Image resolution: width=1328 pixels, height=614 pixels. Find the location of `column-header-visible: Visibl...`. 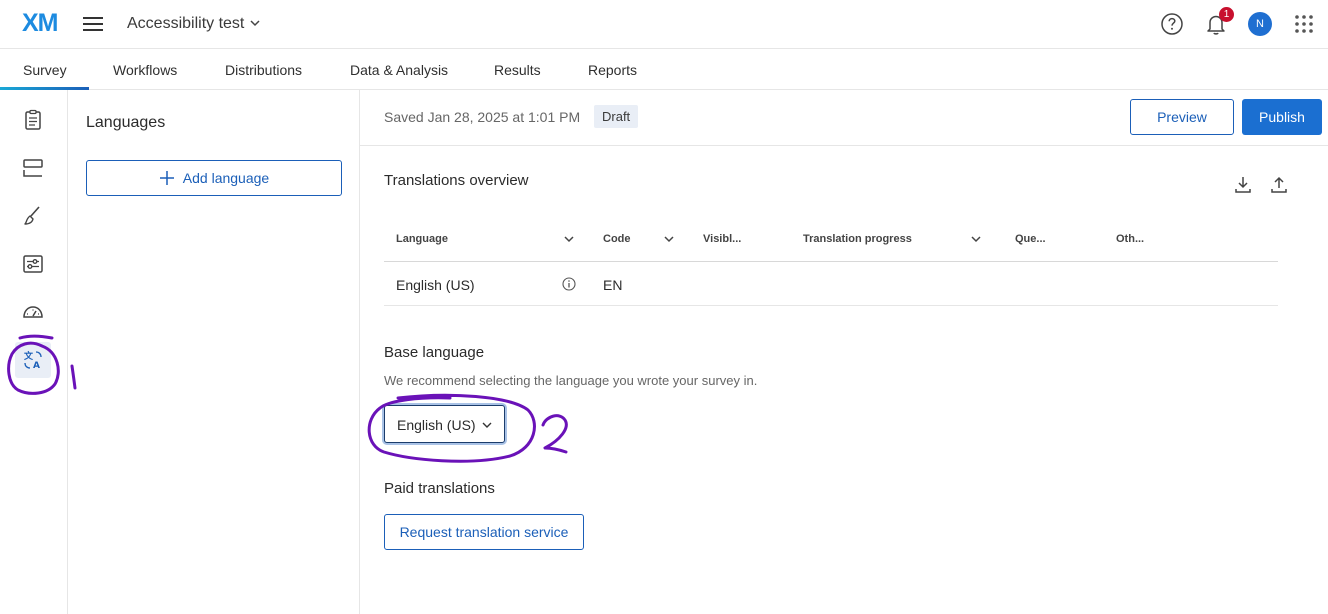

column-header-visible: Visibl... is located at coordinates (722, 239).